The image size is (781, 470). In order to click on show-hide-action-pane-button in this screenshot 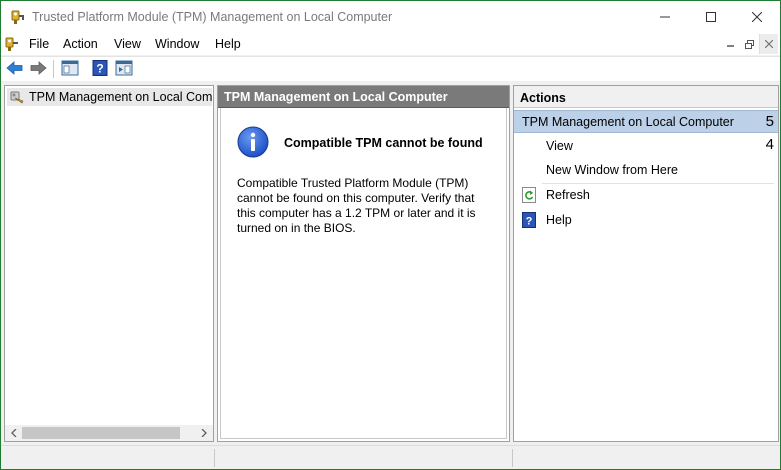, I will do `click(124, 69)`.